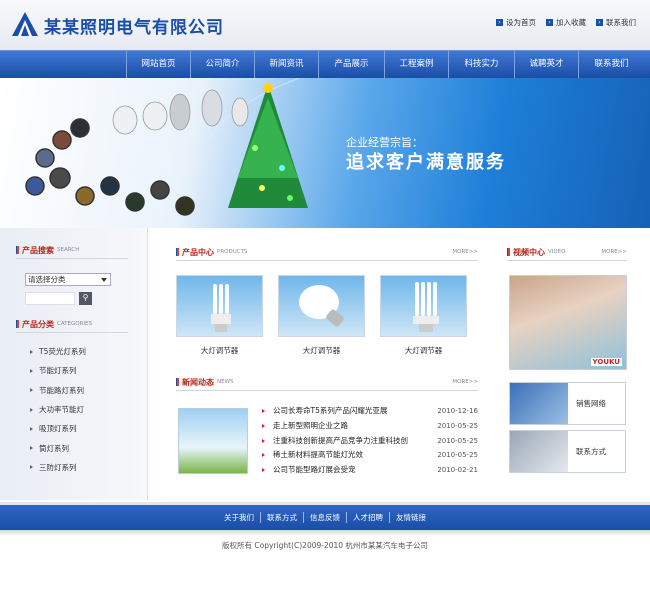 This screenshot has height=598, width=650. I want to click on chevron-down-icon, so click(104, 280).